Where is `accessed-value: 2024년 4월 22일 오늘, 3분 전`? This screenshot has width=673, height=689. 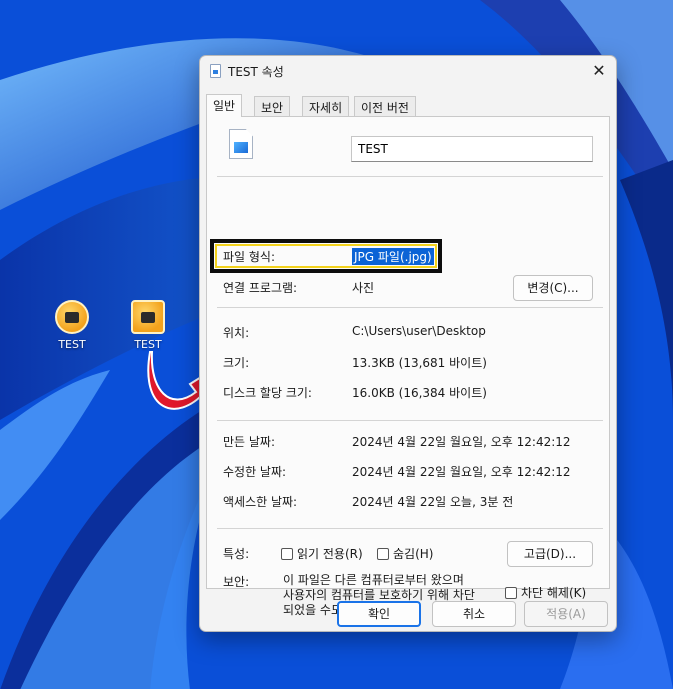 accessed-value: 2024년 4월 22일 오늘, 3분 전 is located at coordinates (433, 502).